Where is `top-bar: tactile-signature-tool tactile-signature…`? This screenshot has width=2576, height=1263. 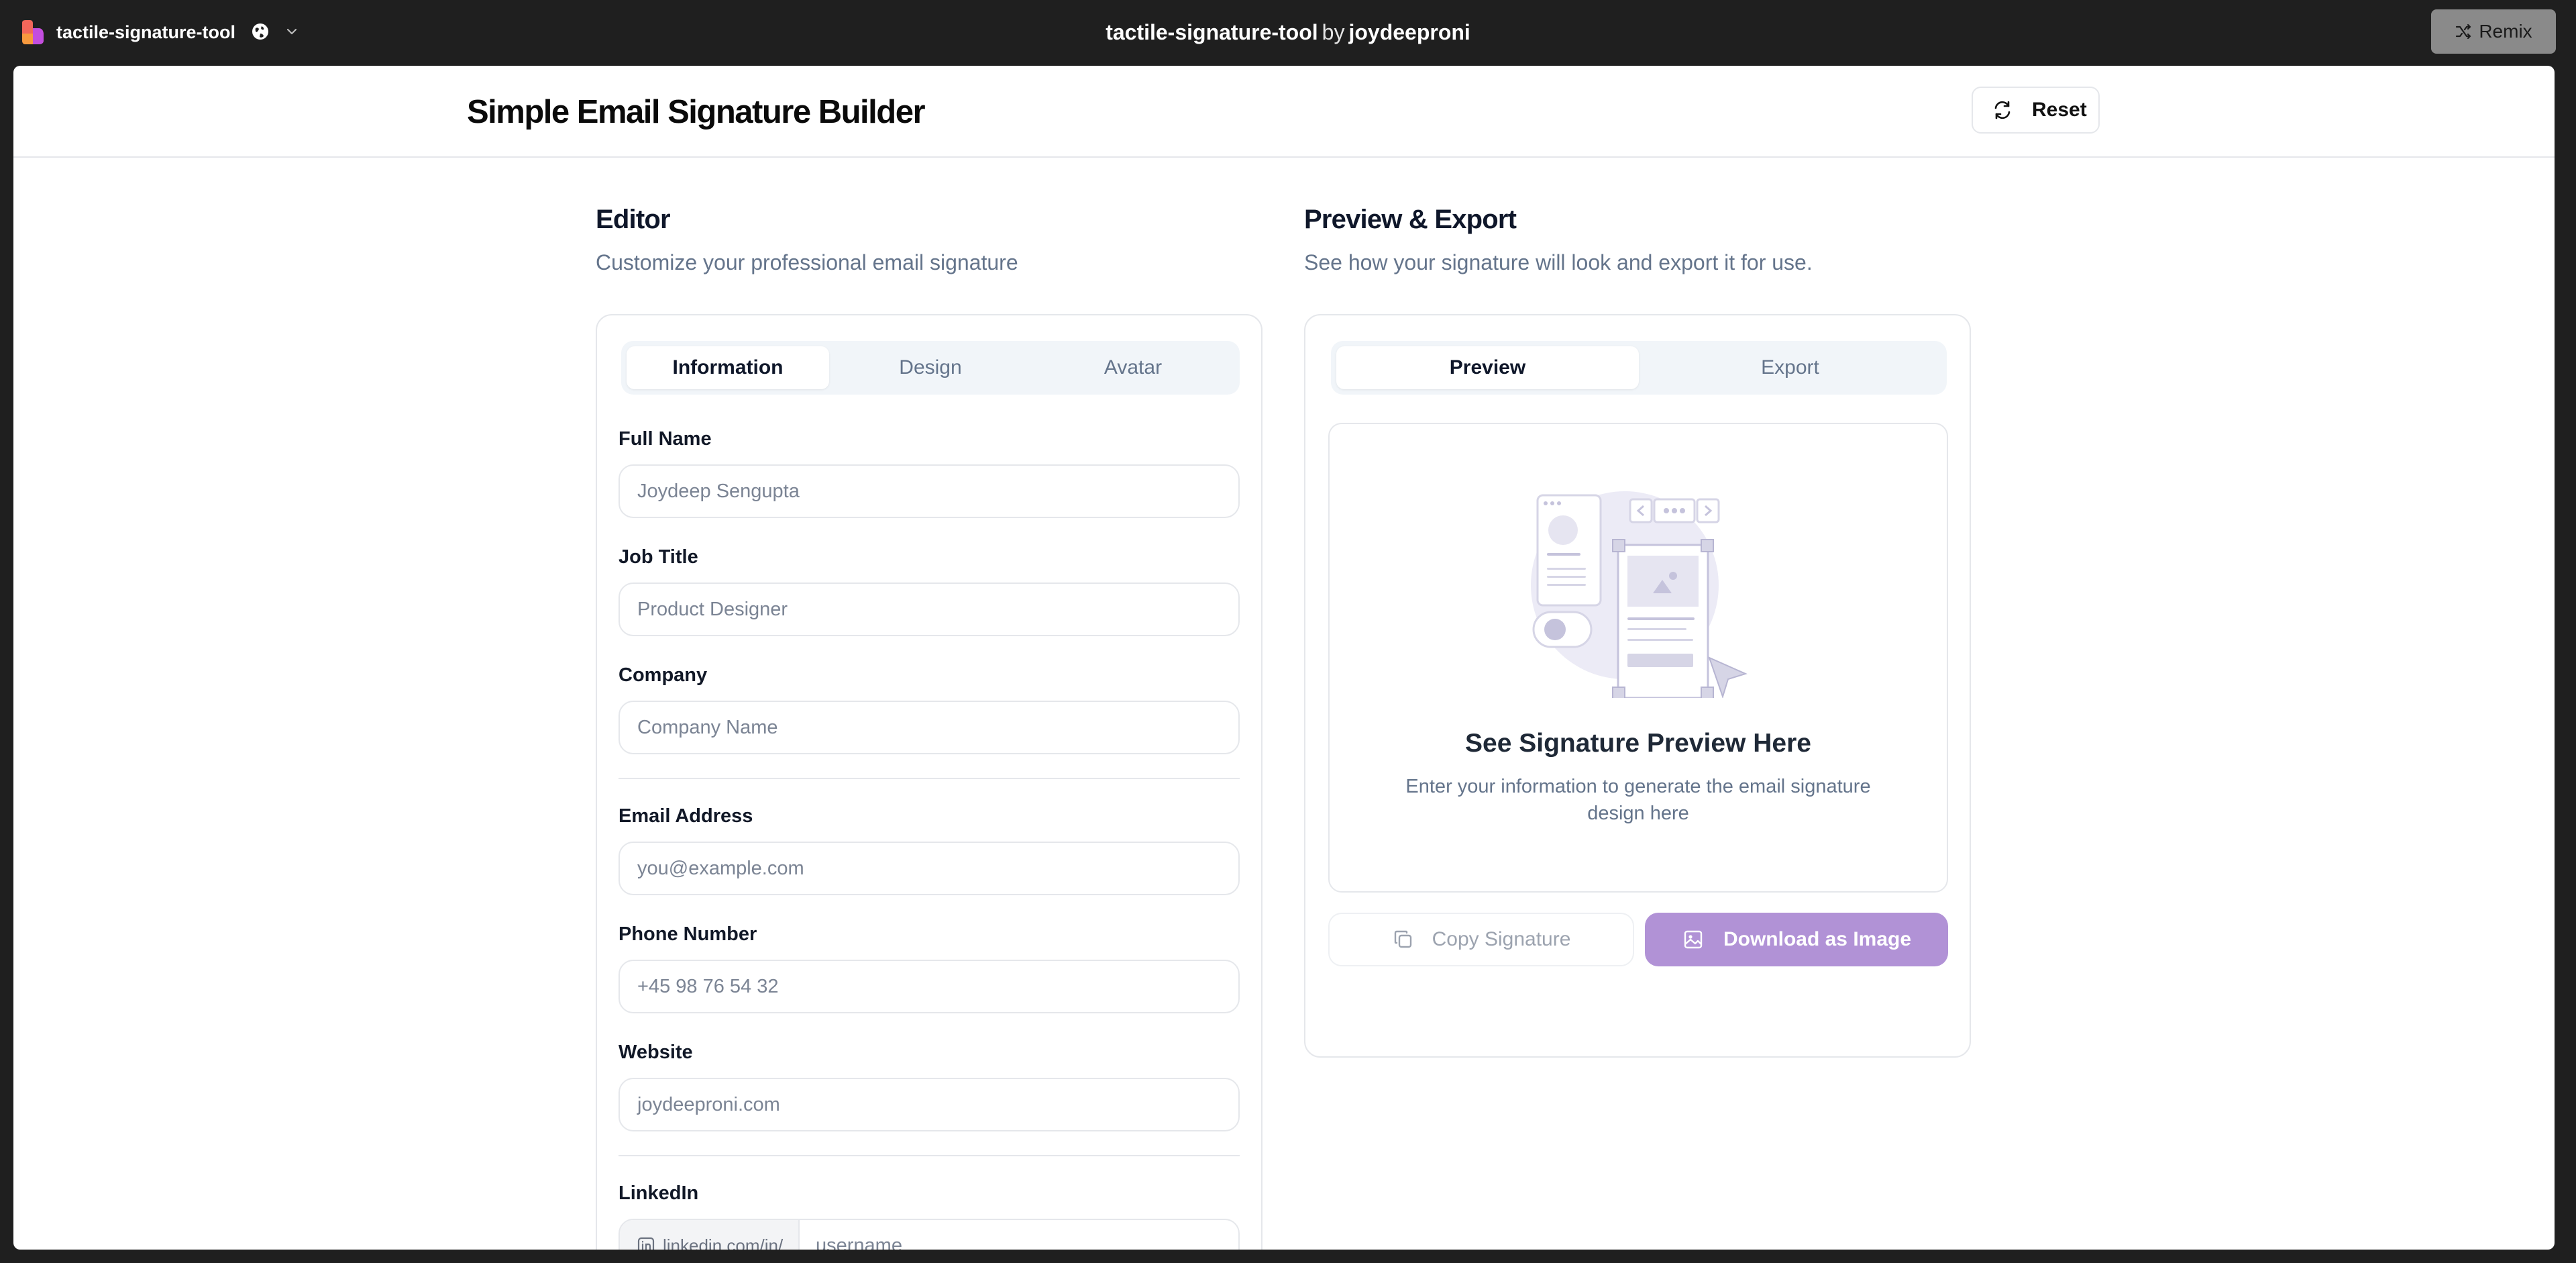
top-bar: tactile-signature-tool tactile-signature… is located at coordinates (1288, 32).